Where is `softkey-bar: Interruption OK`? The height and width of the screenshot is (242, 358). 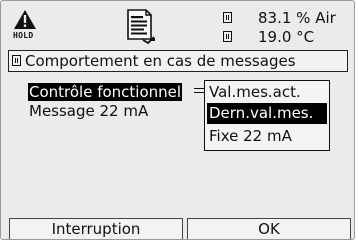 softkey-bar: Interruption OK is located at coordinates (179, 228).